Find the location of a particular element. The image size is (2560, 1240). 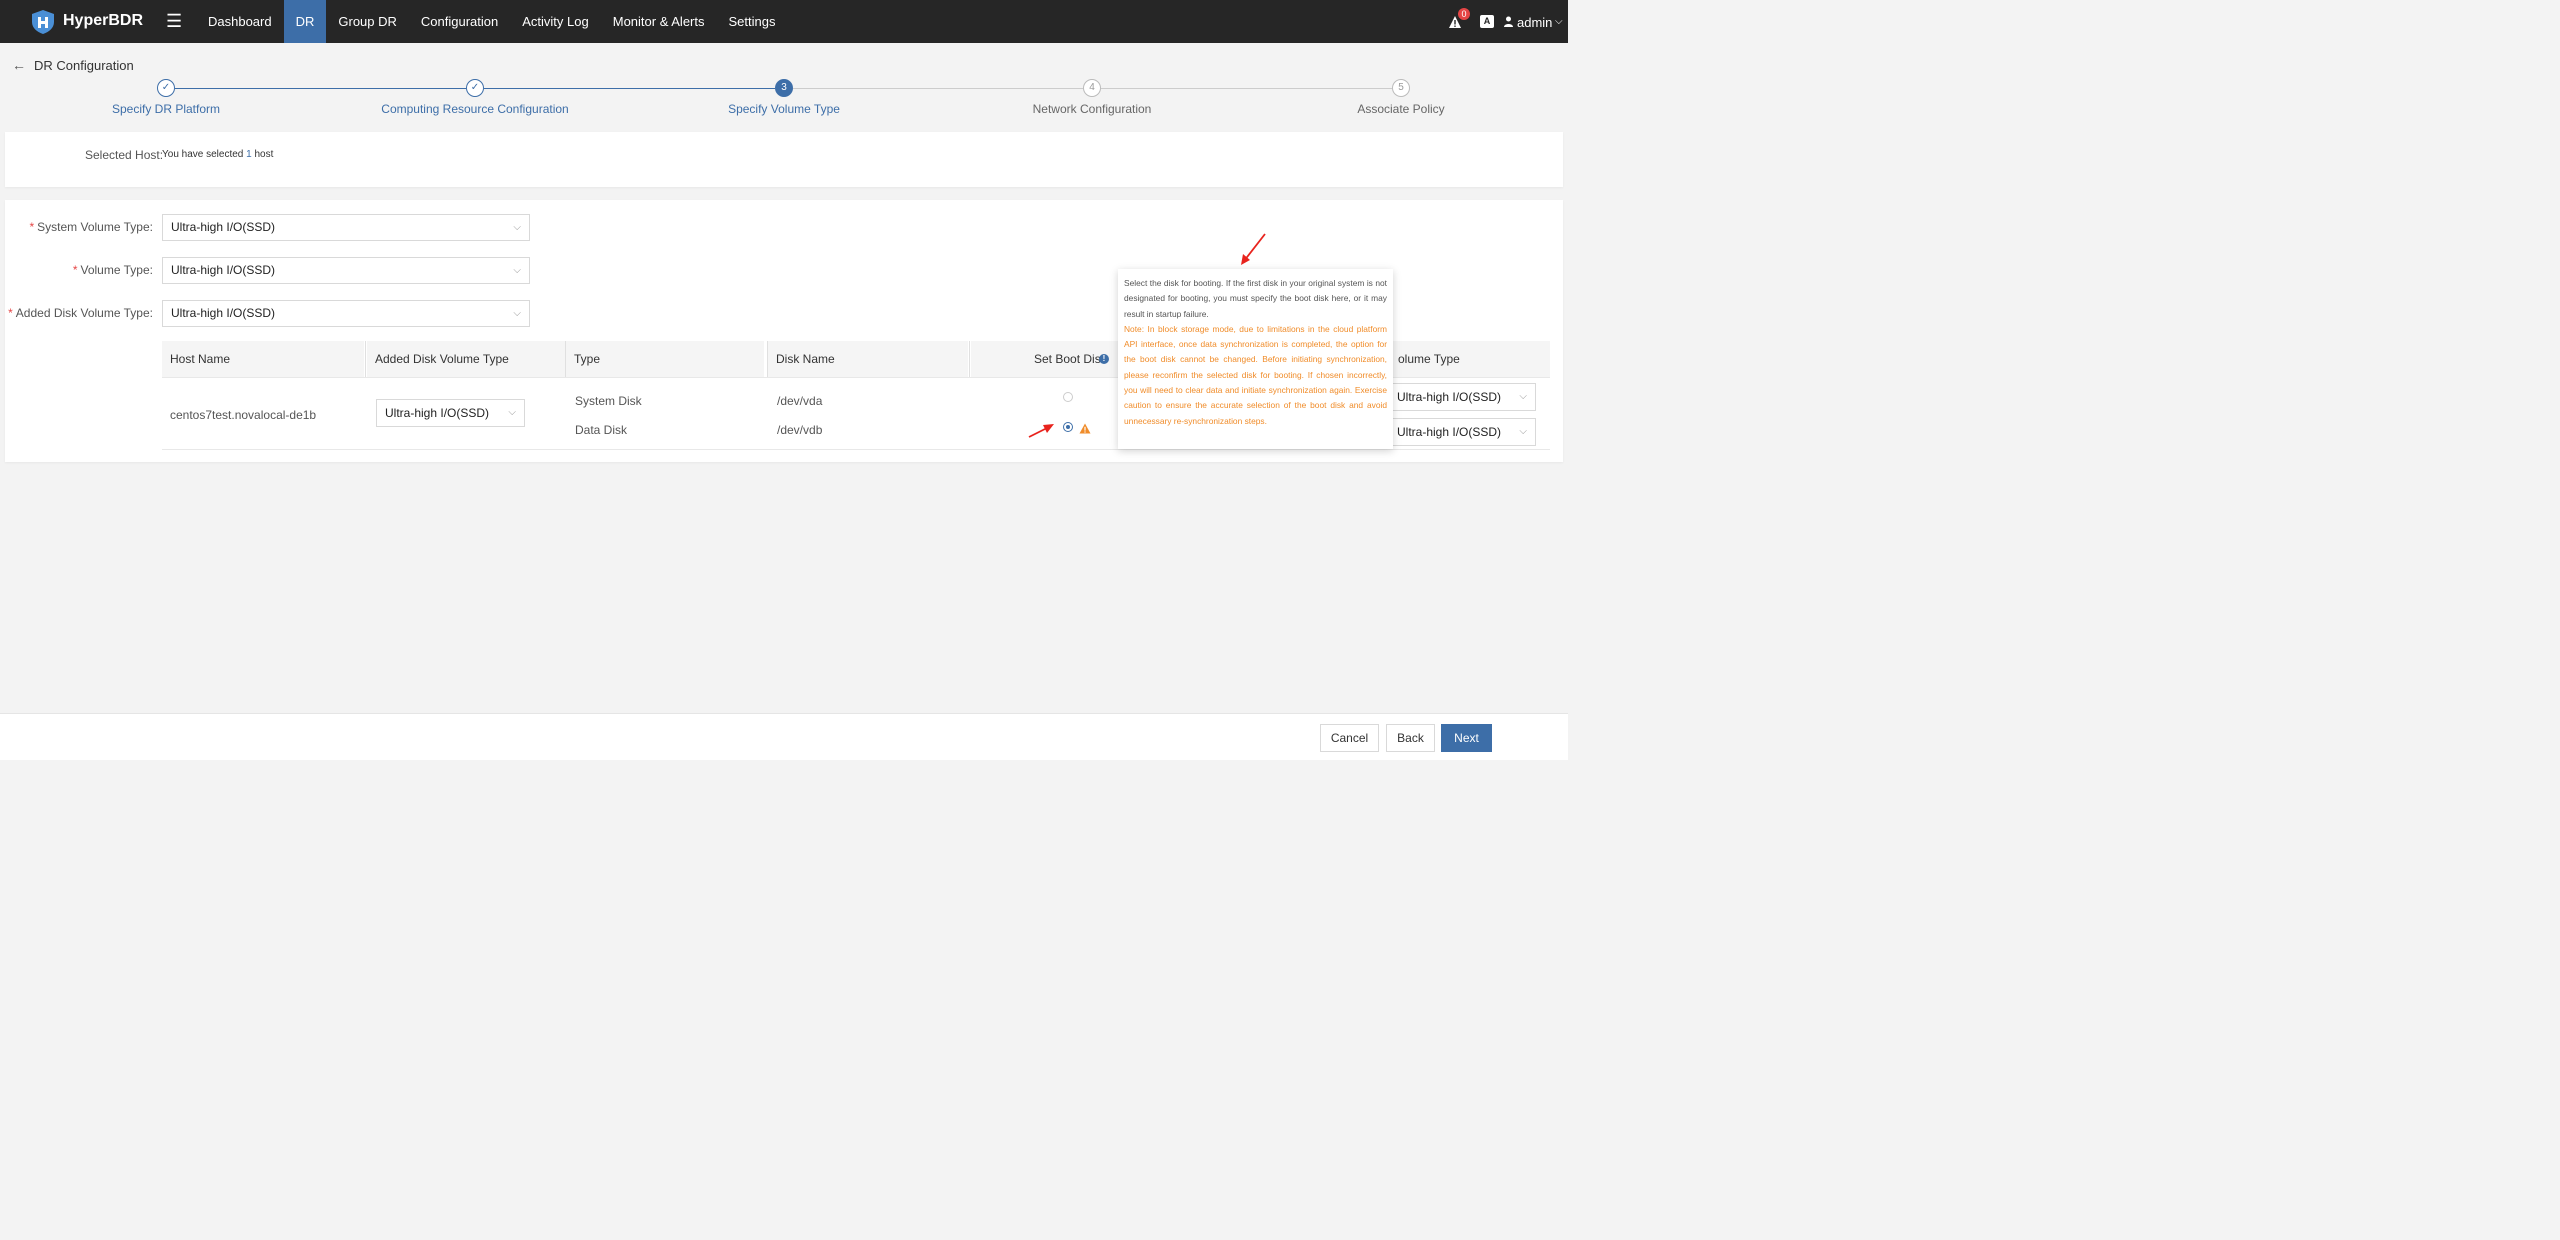

row-volume-type-select-vda: Ultra-high I/O(SSD) ⌵ is located at coordinates (1459, 397).